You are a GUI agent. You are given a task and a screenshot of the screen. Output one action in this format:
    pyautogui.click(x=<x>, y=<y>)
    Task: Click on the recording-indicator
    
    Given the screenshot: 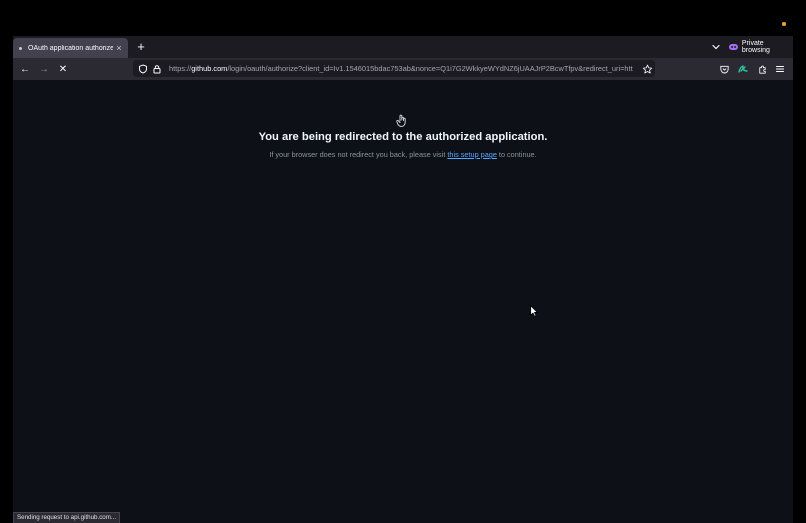 What is the action you would take?
    pyautogui.click(x=784, y=24)
    